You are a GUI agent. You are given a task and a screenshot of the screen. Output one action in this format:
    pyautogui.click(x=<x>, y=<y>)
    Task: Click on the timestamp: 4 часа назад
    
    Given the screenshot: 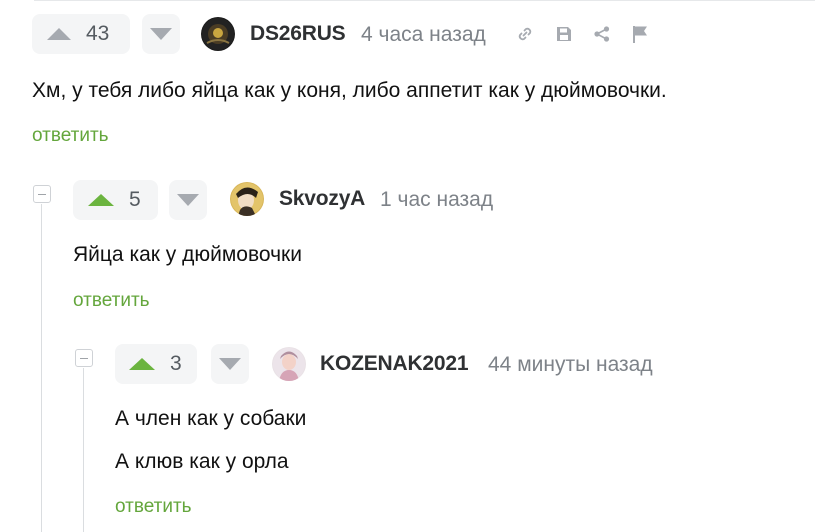 What is the action you would take?
    pyautogui.click(x=423, y=35)
    